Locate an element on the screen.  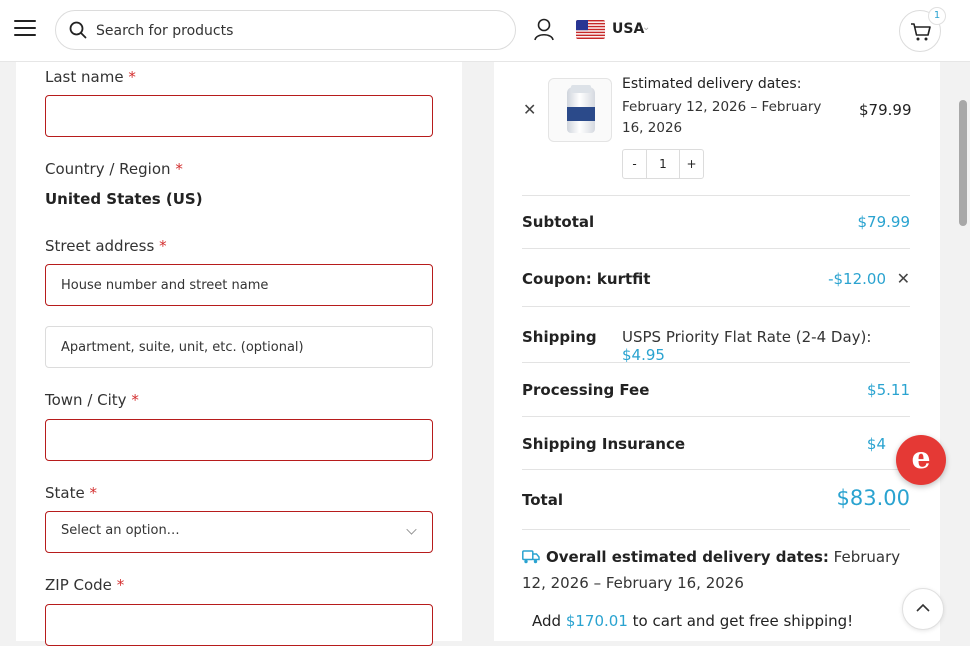
last-name-label: Last name * is located at coordinates (90, 77).